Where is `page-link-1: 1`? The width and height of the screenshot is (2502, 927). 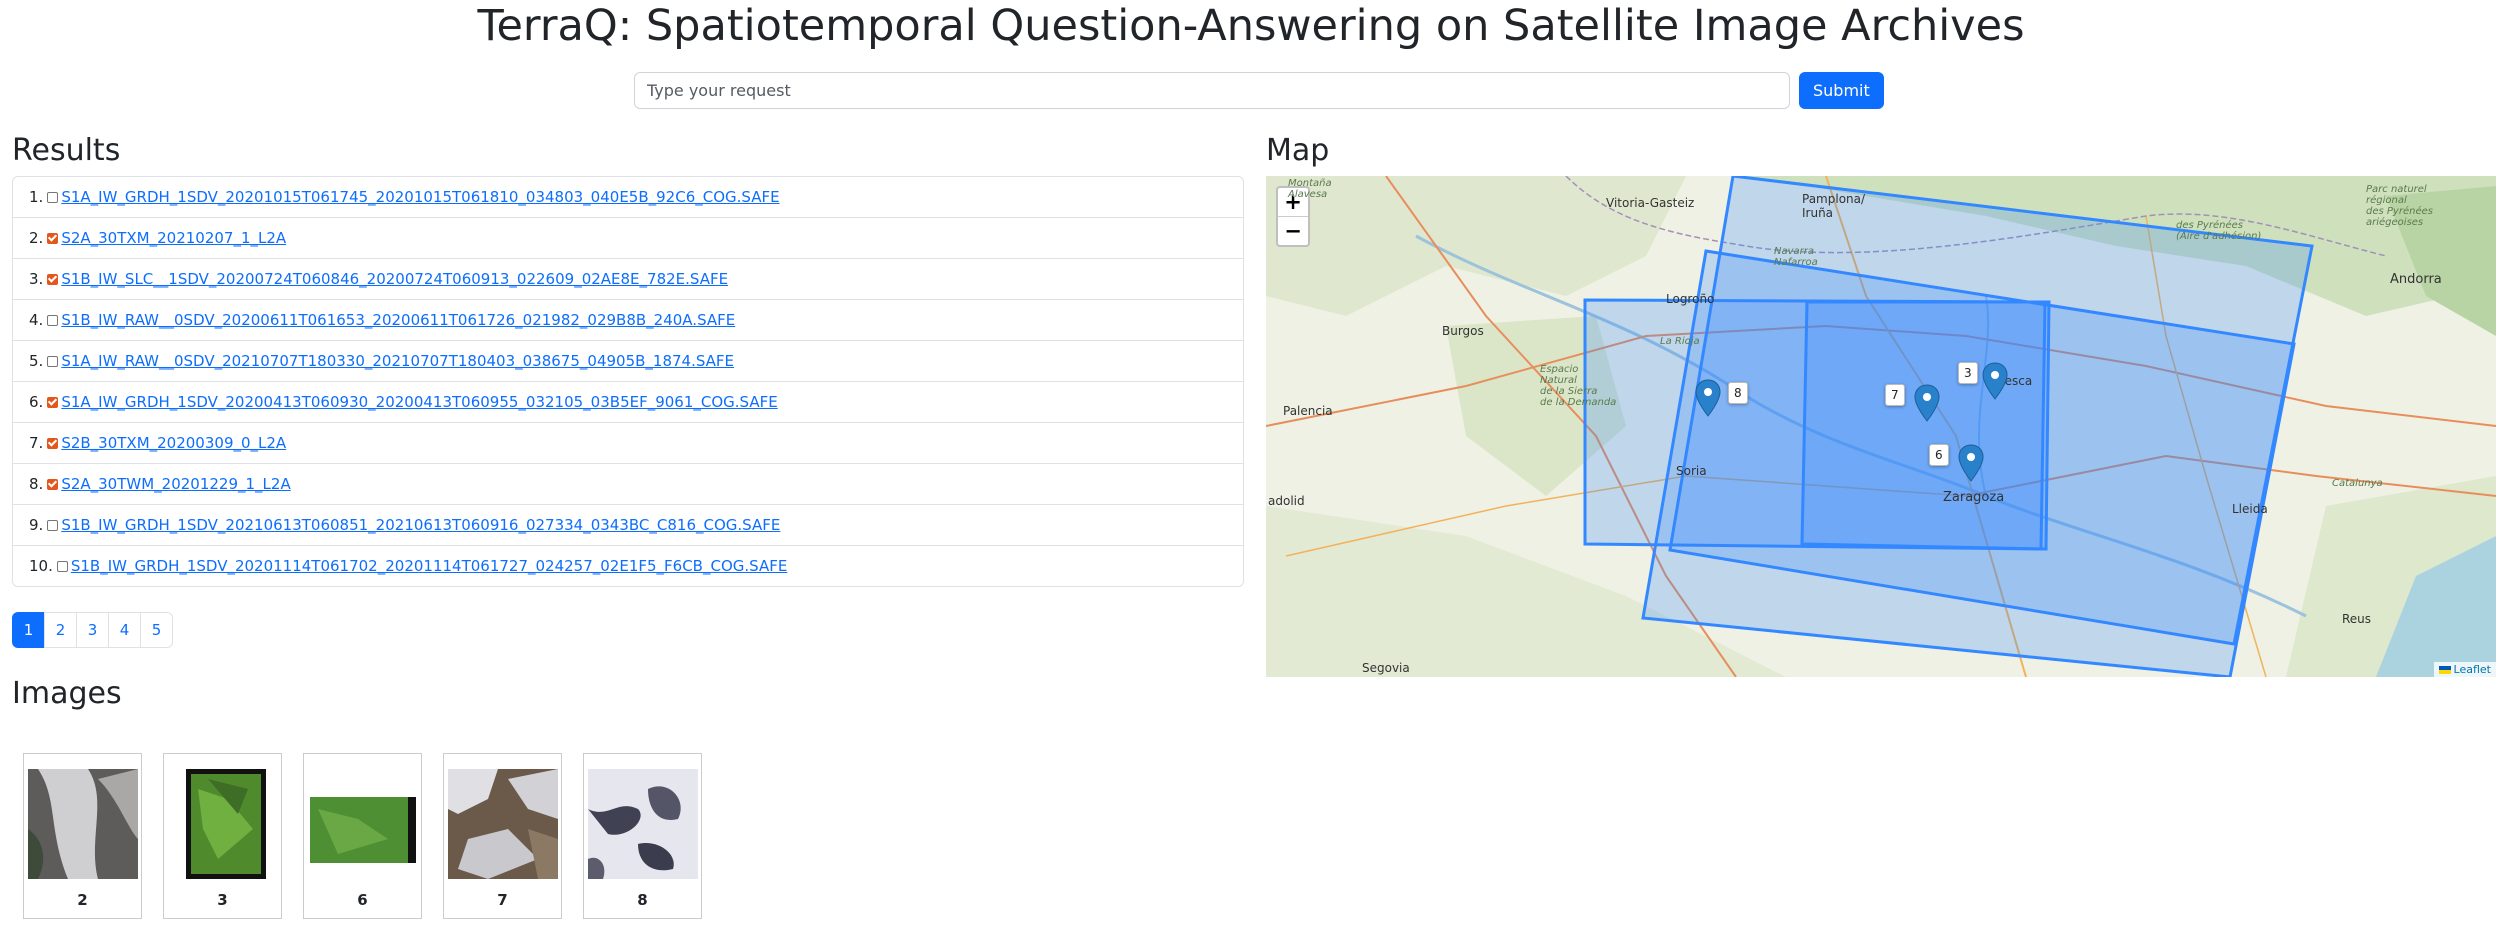
page-link-1: 1 is located at coordinates (28, 630).